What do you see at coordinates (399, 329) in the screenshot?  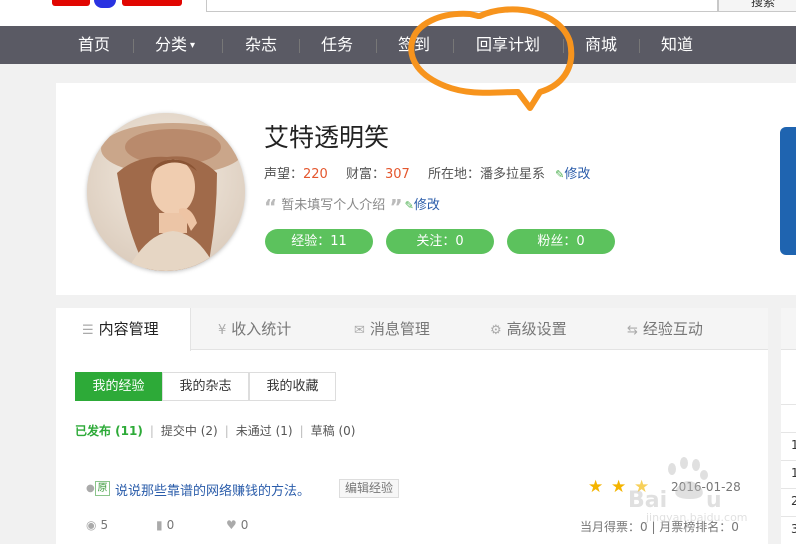 I see `tab-label: 消息管理` at bounding box center [399, 329].